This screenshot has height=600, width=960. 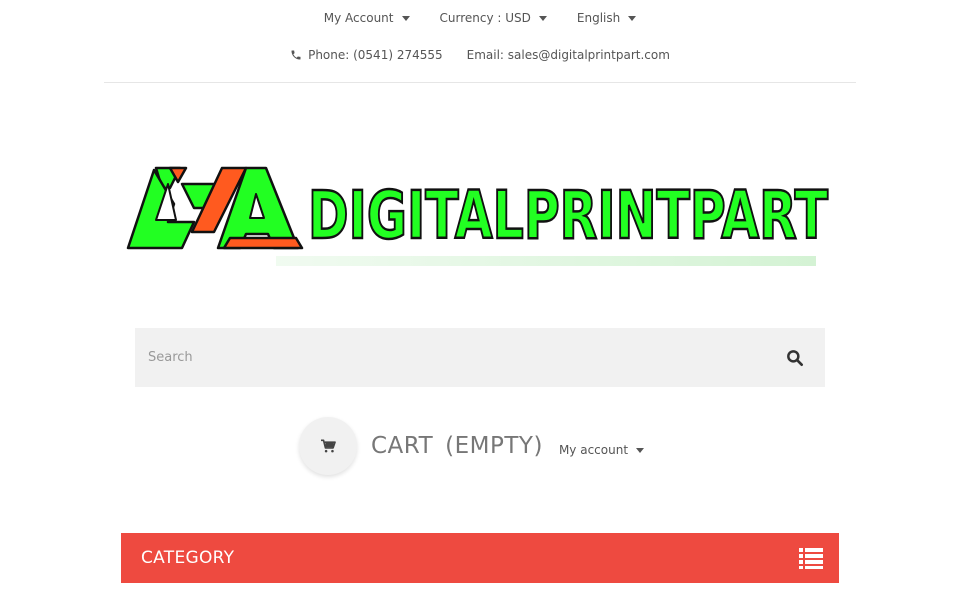 I want to click on cart-label: CART, so click(x=402, y=446).